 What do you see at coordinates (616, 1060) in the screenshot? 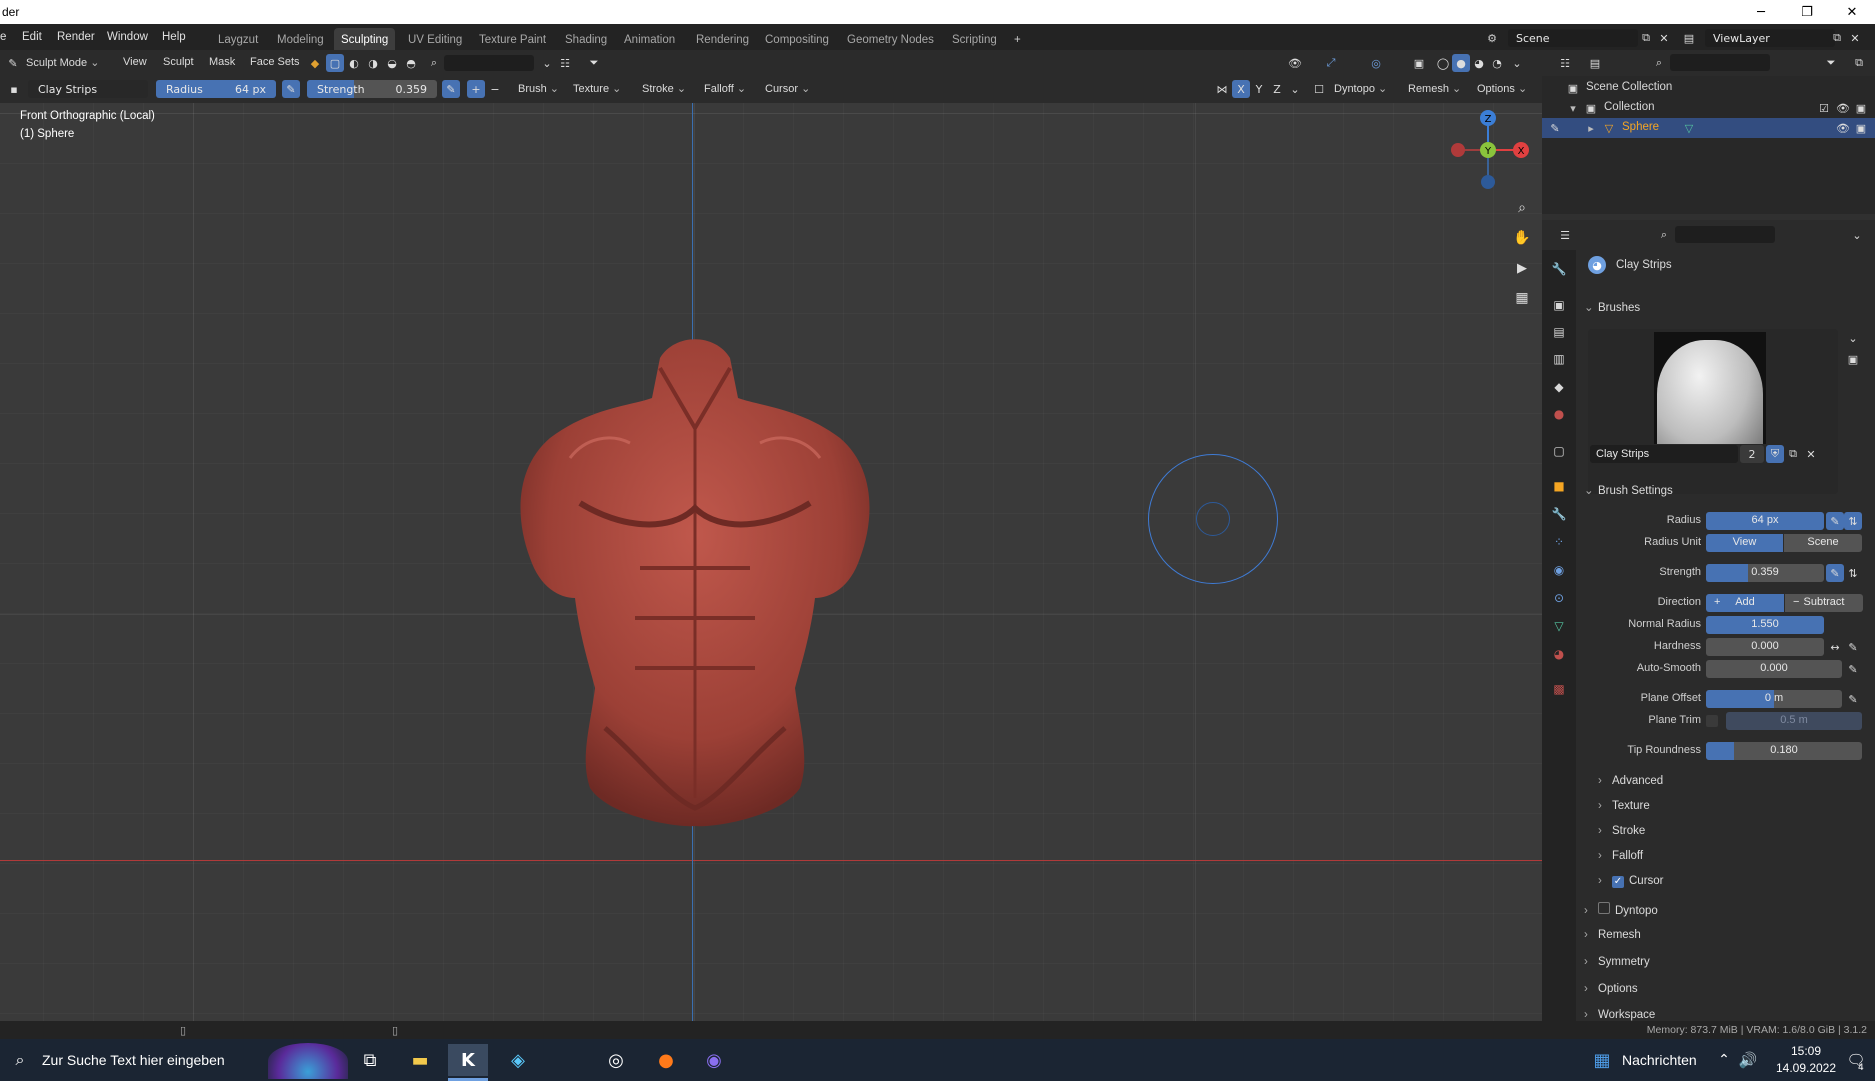
I see `camera-app-icon: ◎` at bounding box center [616, 1060].